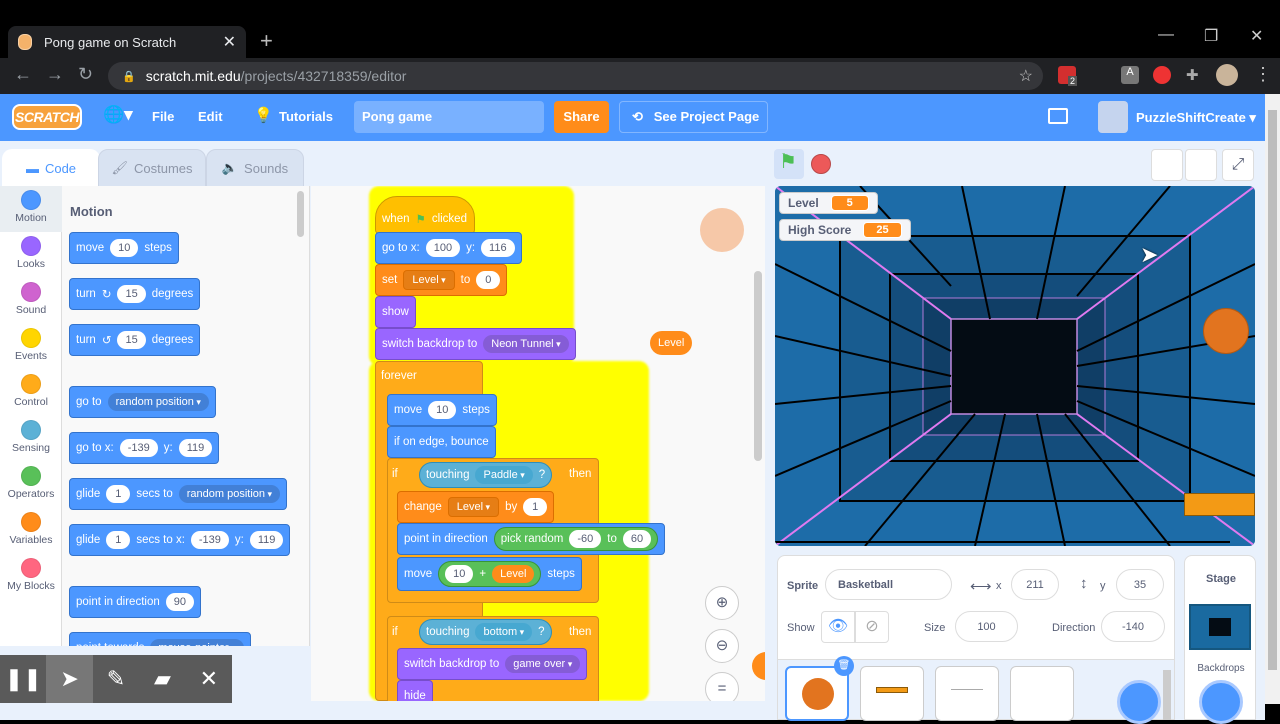  Describe the element at coordinates (967, 693) in the screenshot. I see `sprite-thumb-bottom` at that location.